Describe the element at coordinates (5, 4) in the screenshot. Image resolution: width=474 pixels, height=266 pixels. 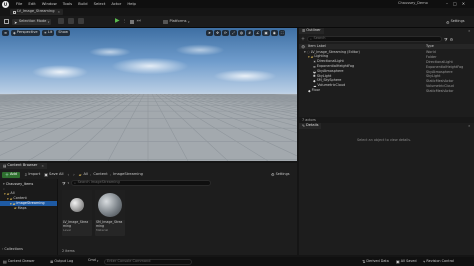
I see `engine-logo: U` at that location.